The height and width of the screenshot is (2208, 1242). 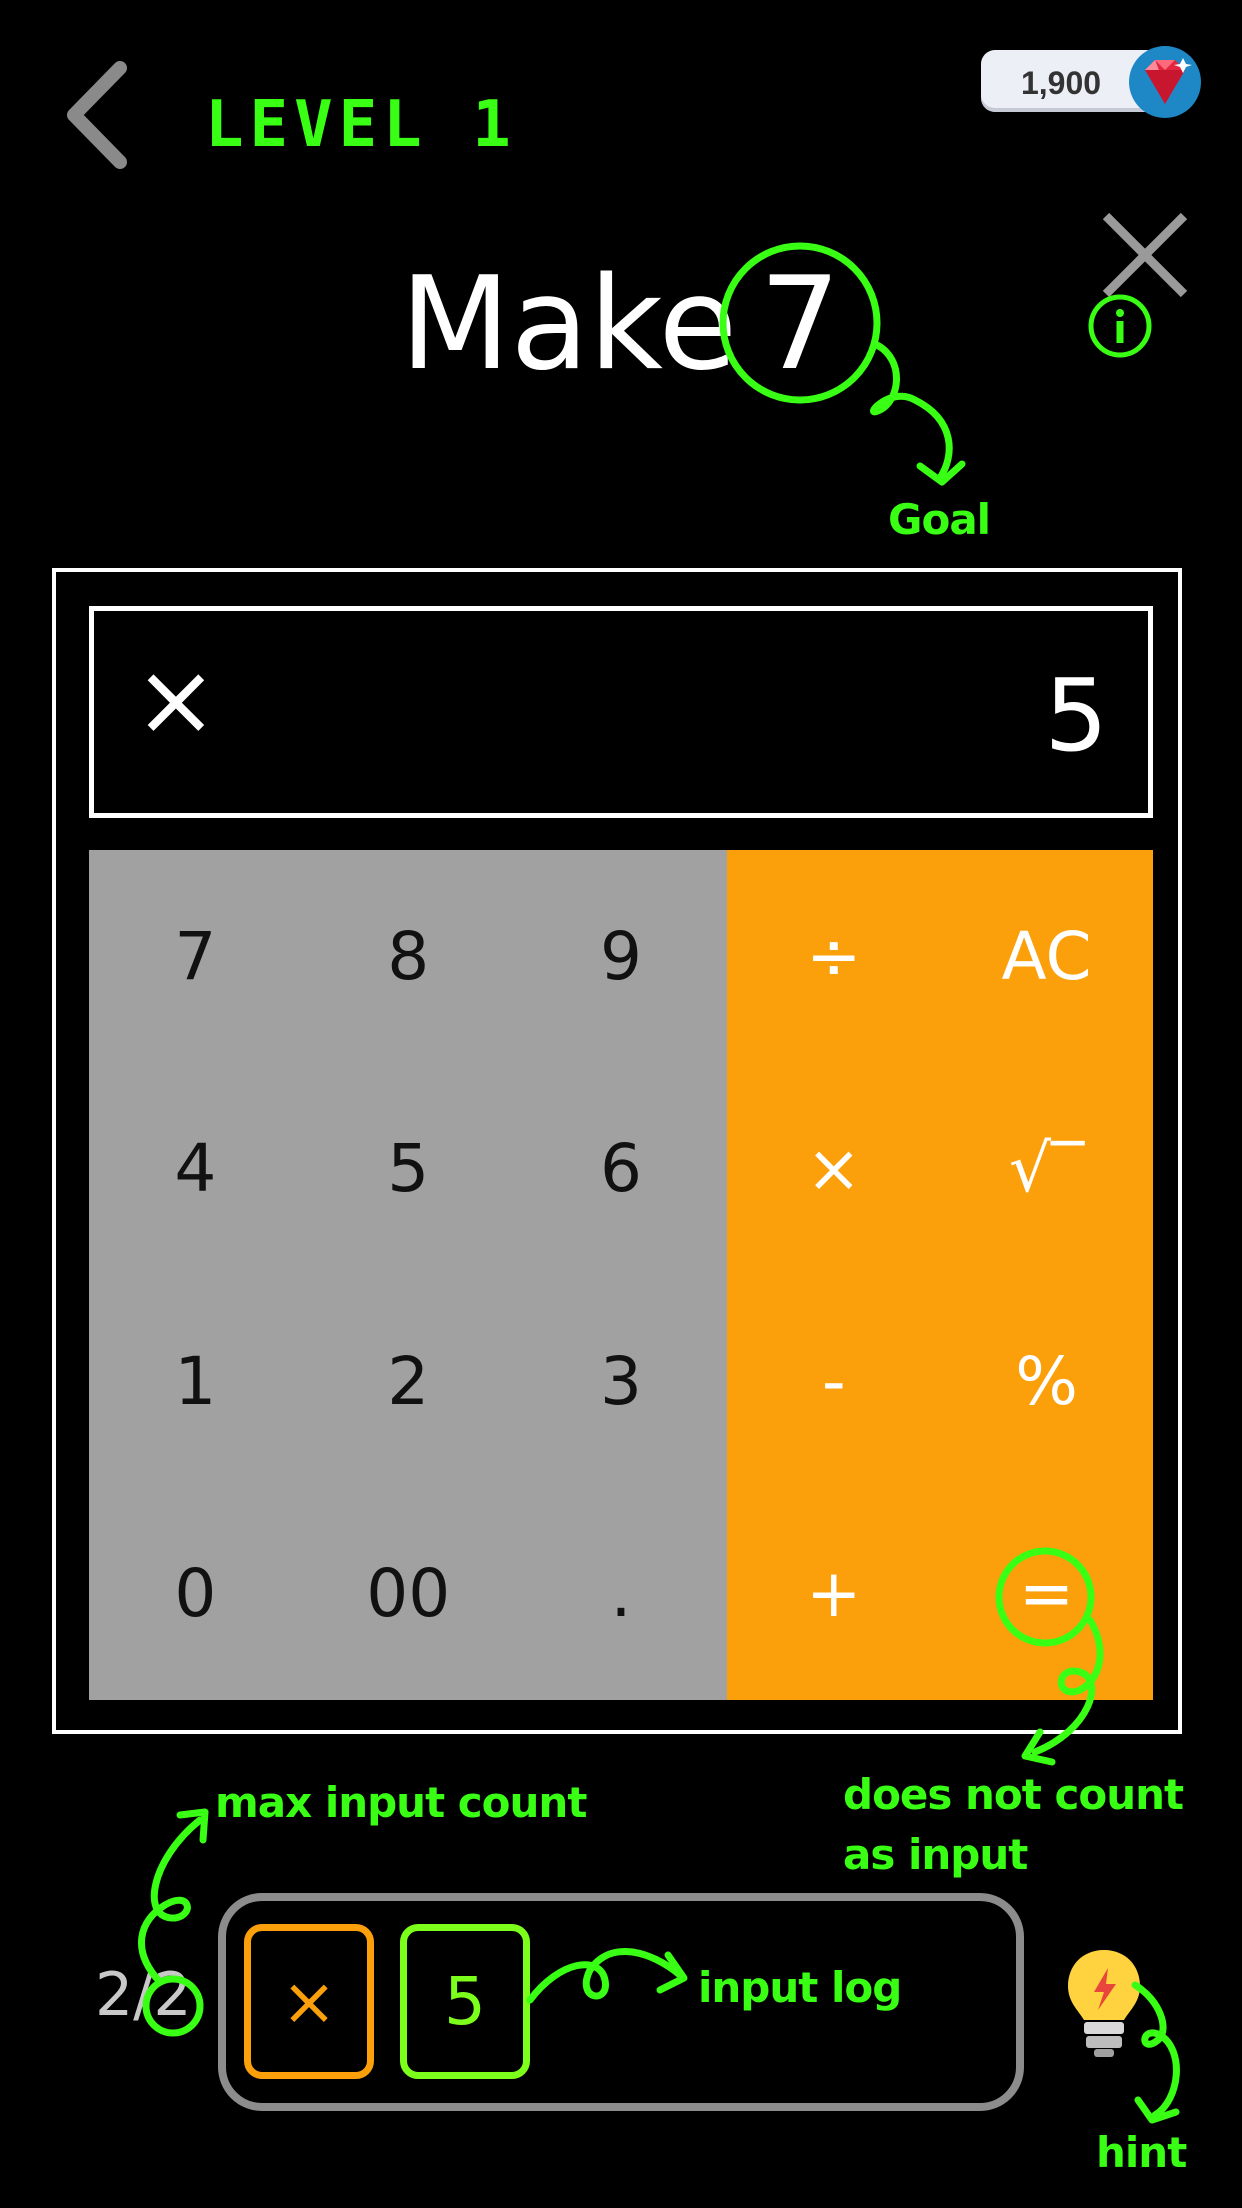 What do you see at coordinates (195, 1593) in the screenshot?
I see `key-0: 0` at bounding box center [195, 1593].